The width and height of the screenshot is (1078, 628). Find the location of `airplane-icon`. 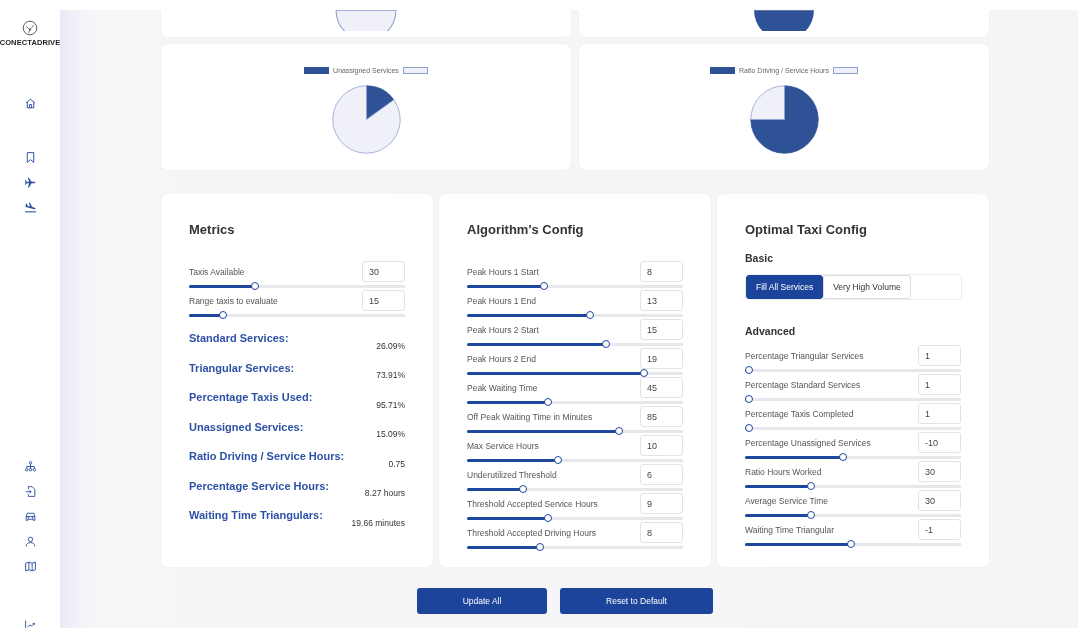

airplane-icon is located at coordinates (30, 182).